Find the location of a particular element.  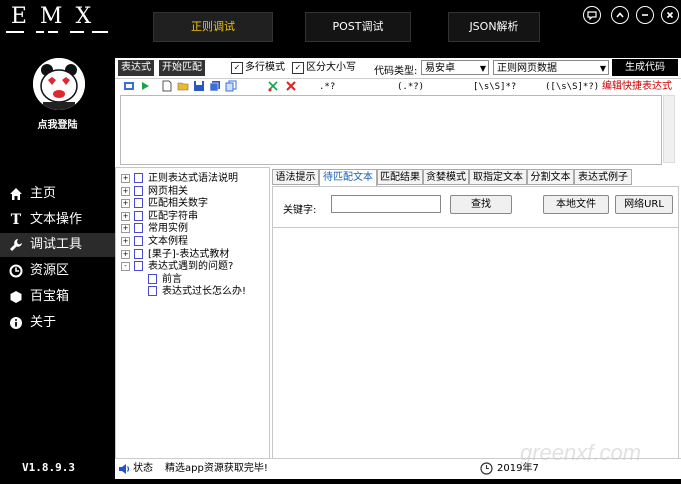

nav-label: 文本操作 is located at coordinates (56, 219).